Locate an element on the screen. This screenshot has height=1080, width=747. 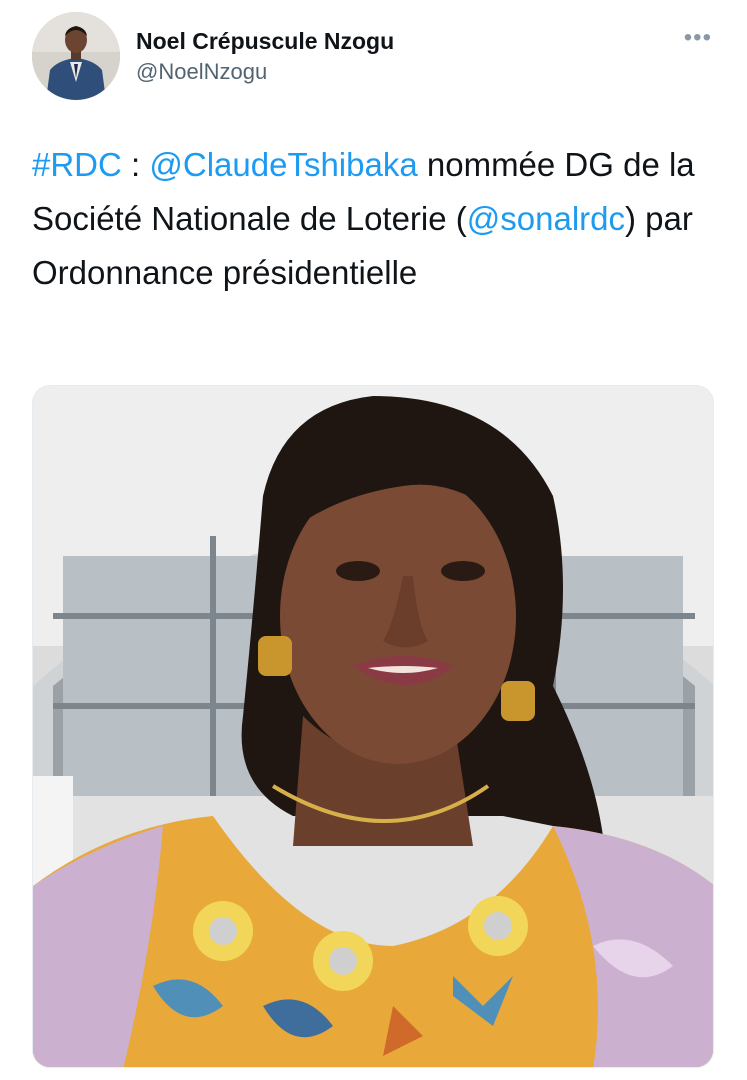
author-avatar is located at coordinates (76, 56).